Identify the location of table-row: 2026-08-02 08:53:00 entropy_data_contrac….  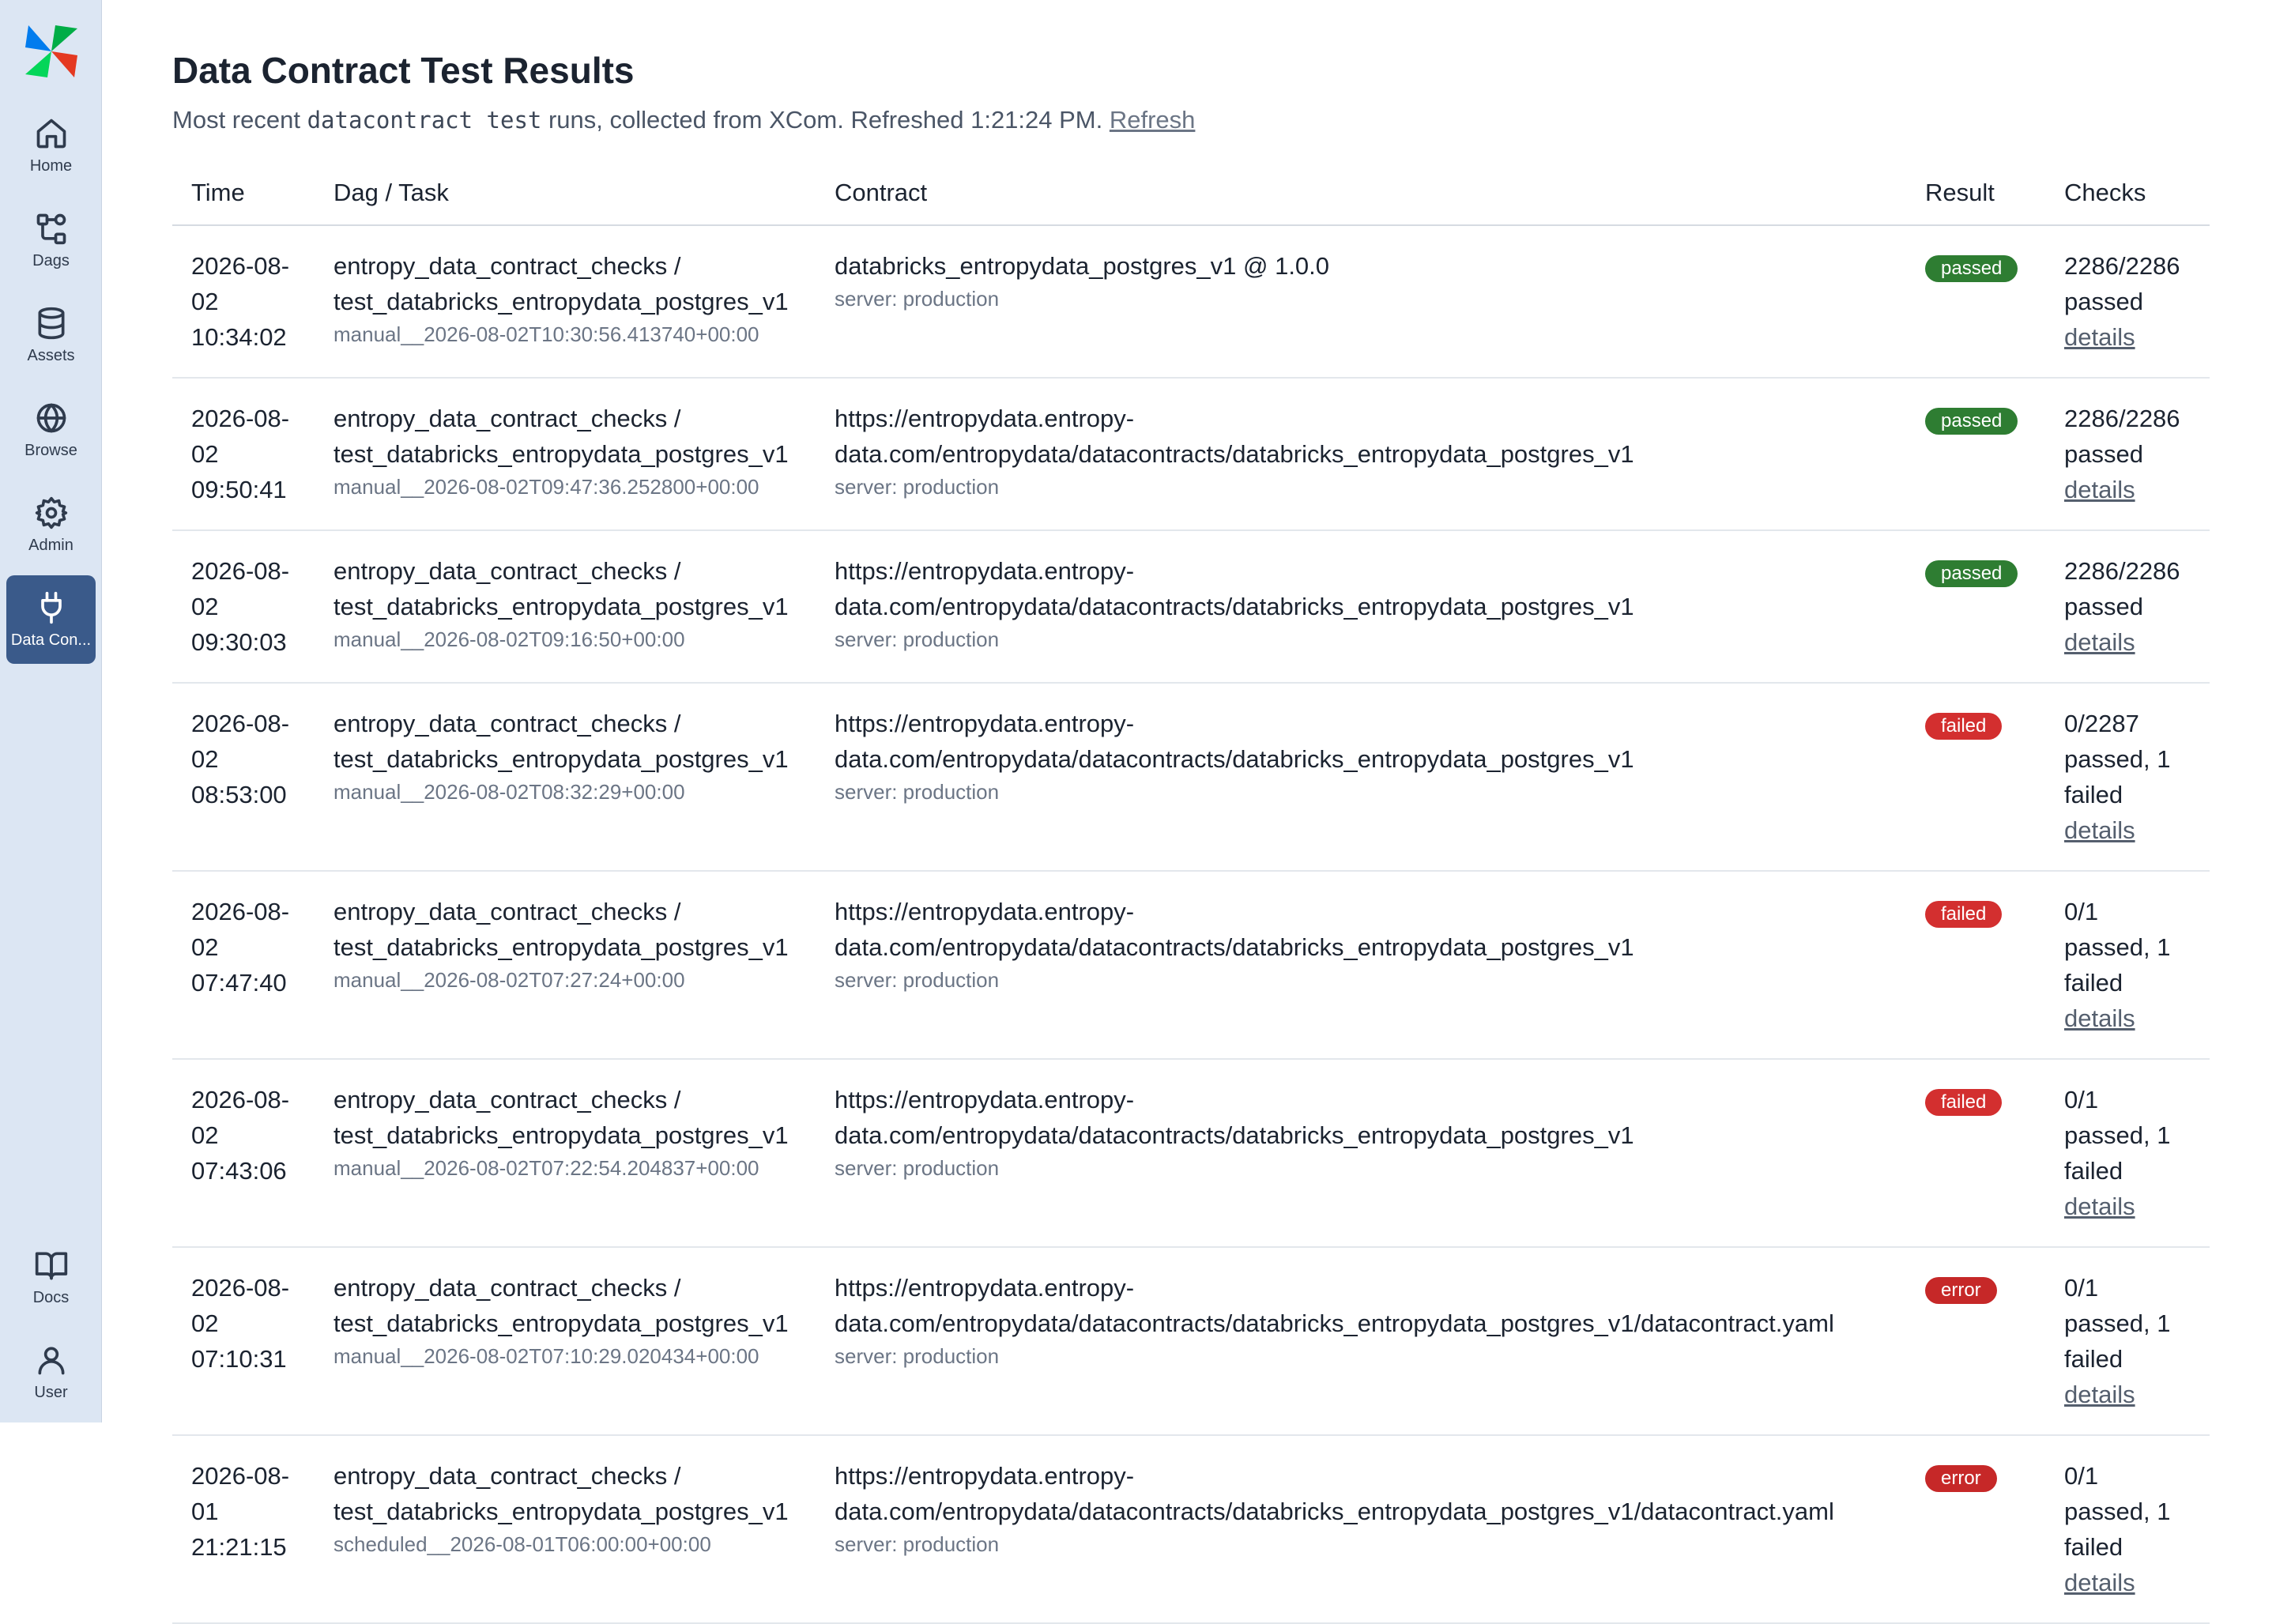
(1191, 777).